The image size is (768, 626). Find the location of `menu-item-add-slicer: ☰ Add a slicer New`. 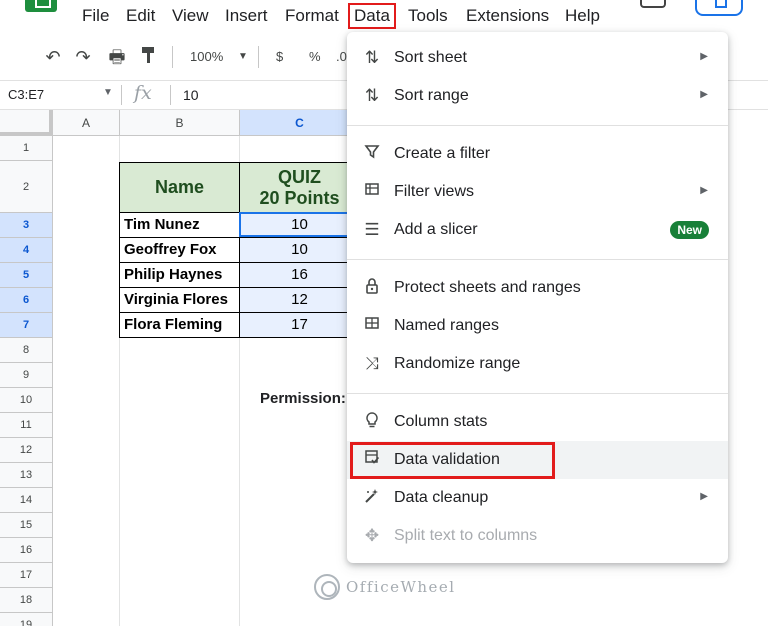

menu-item-add-slicer: ☰ Add a slicer New is located at coordinates (537, 230).